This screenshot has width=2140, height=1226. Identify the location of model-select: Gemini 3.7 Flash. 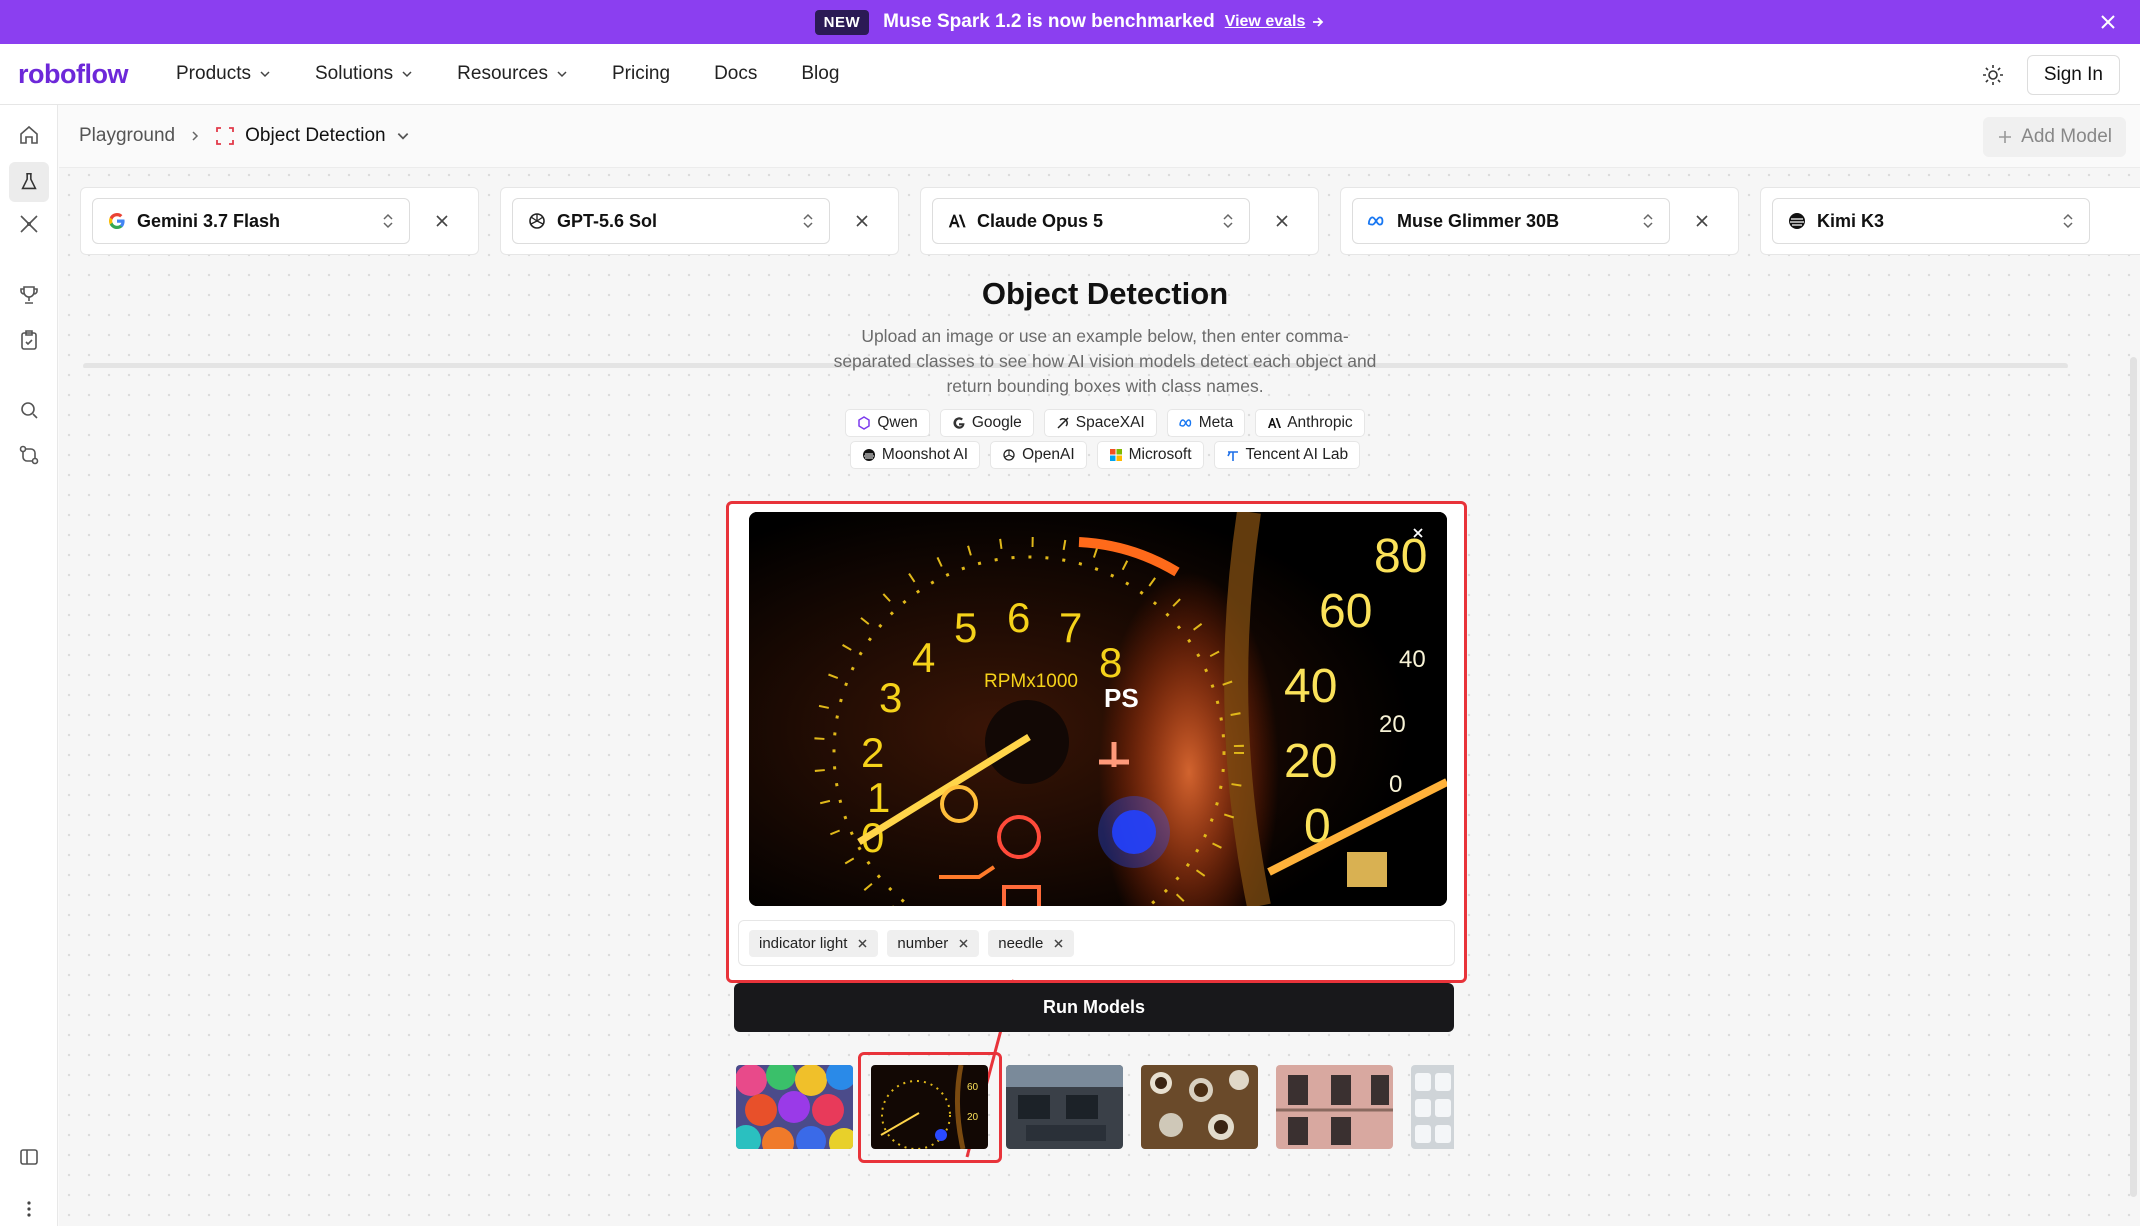
(251, 221).